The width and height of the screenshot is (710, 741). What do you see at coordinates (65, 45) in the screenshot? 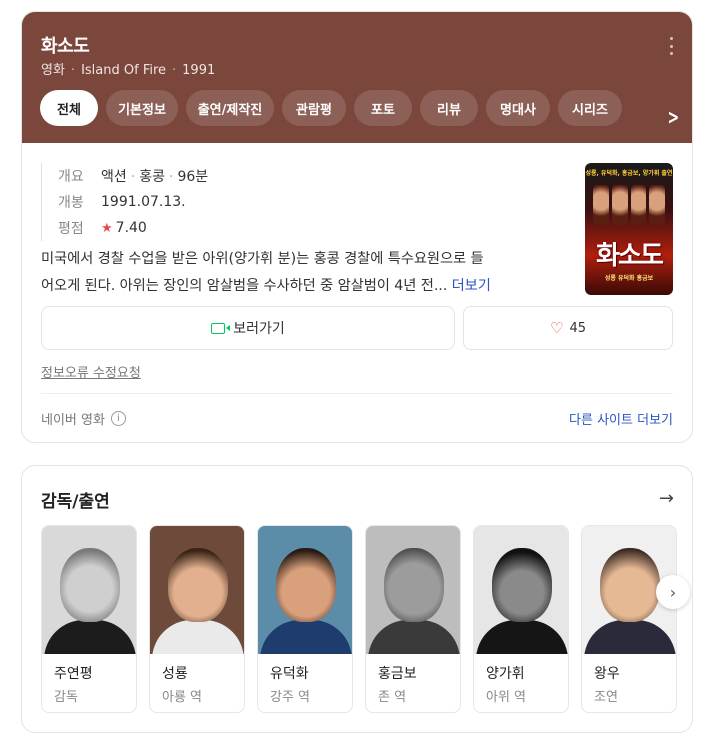
I see `movie-title: 화소도` at bounding box center [65, 45].